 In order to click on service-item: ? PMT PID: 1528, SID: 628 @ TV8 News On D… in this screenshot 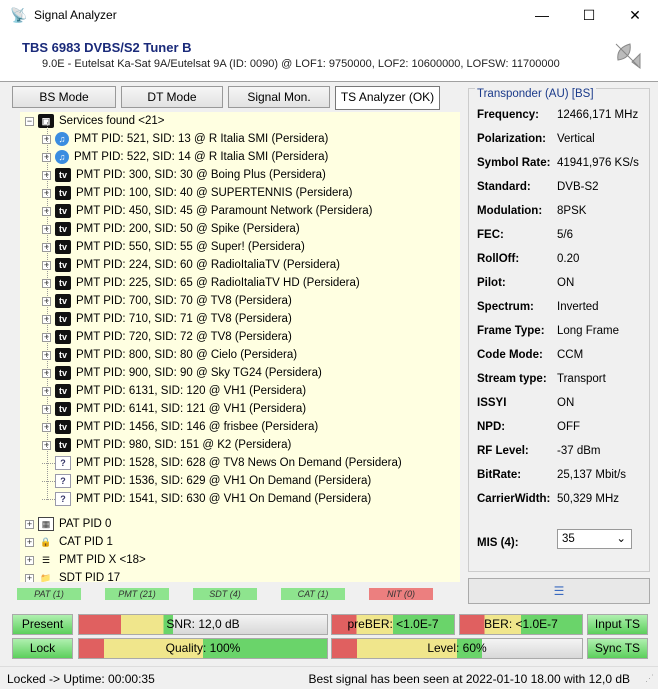, I will do `click(222, 463)`.